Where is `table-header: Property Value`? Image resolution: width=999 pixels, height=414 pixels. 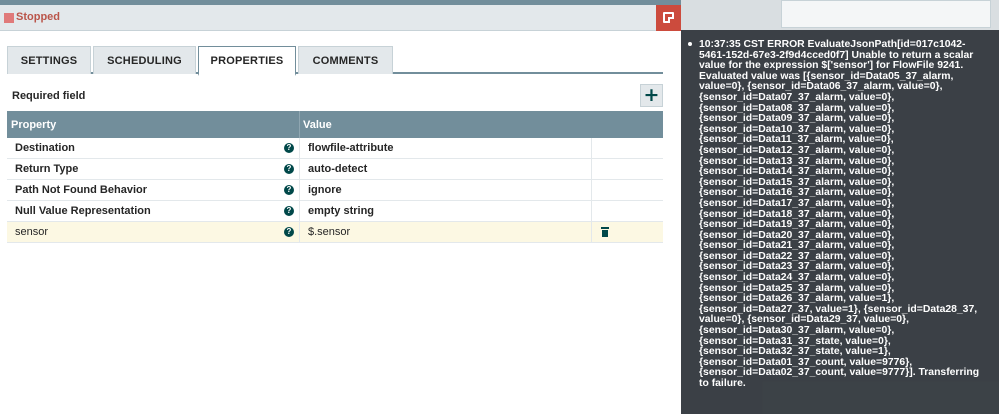
table-header: Property Value is located at coordinates (335, 124).